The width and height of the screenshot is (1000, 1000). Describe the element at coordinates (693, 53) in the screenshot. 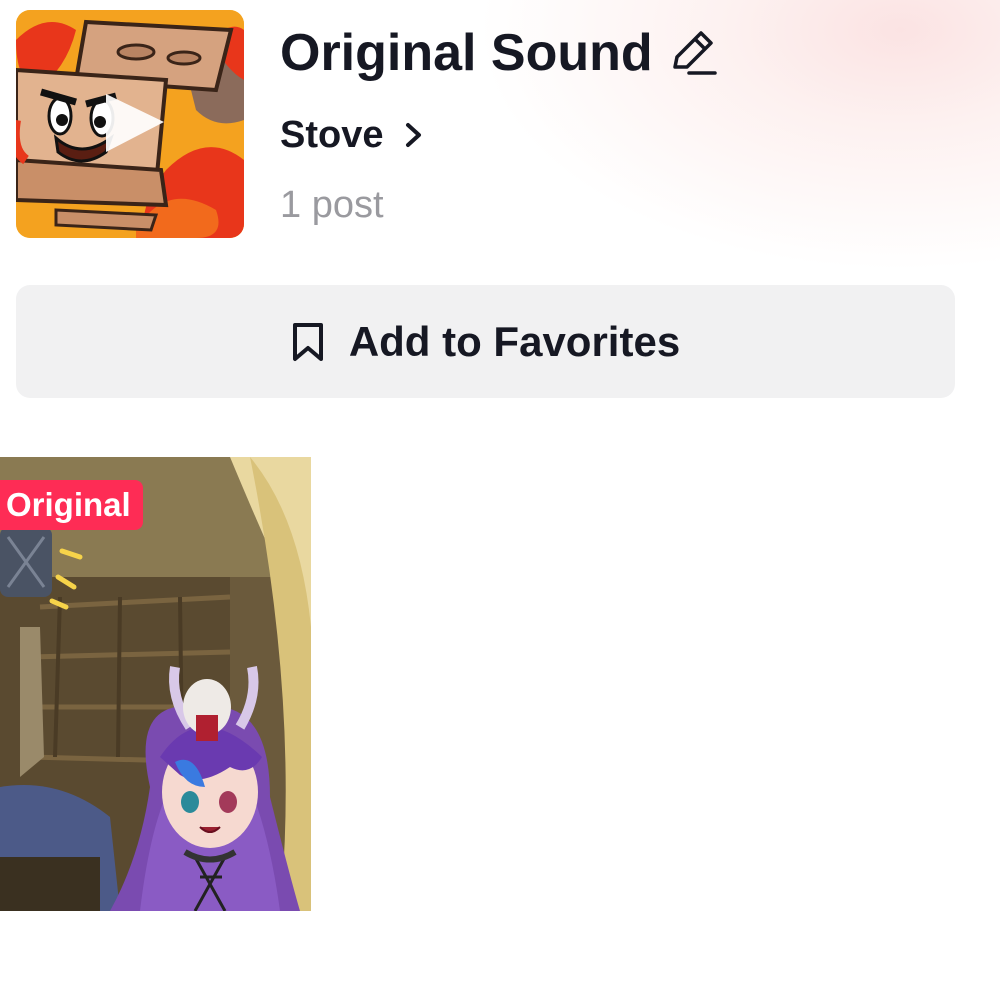

I see `pencil-icon` at that location.